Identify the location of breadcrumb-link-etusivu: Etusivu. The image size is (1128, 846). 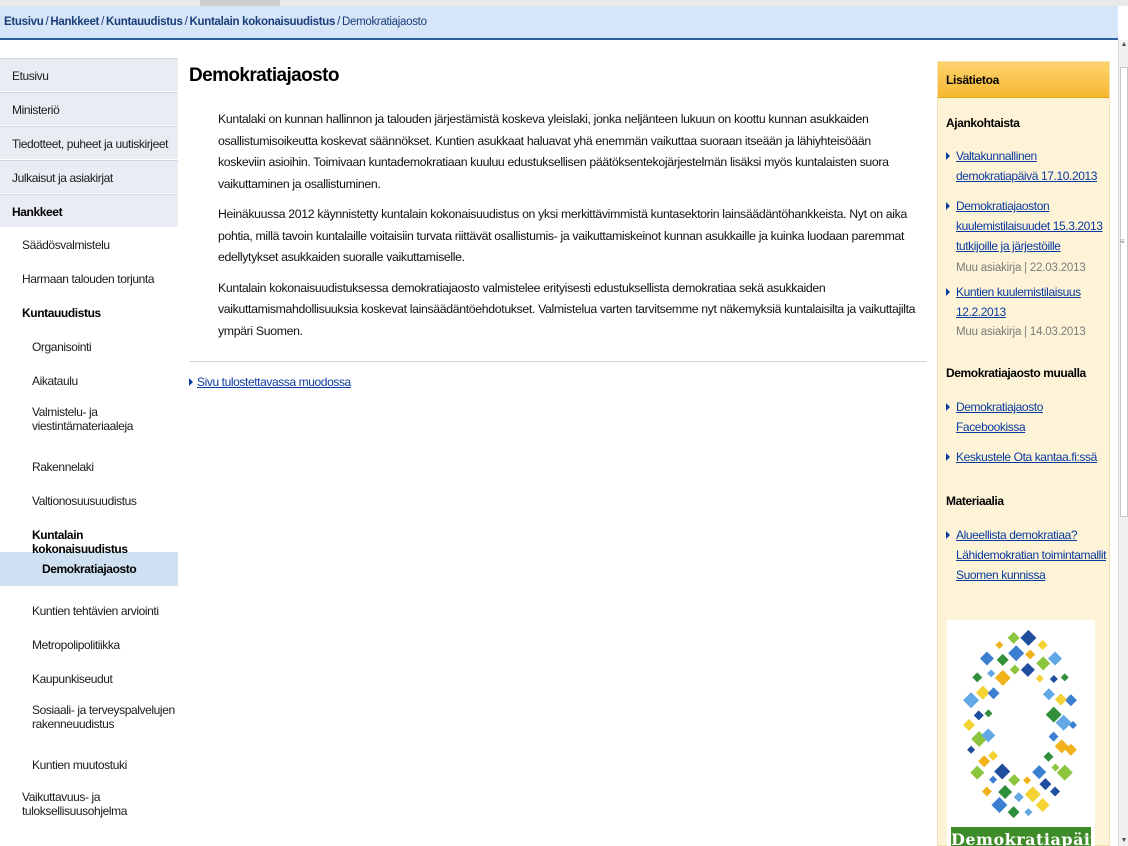
(24, 22).